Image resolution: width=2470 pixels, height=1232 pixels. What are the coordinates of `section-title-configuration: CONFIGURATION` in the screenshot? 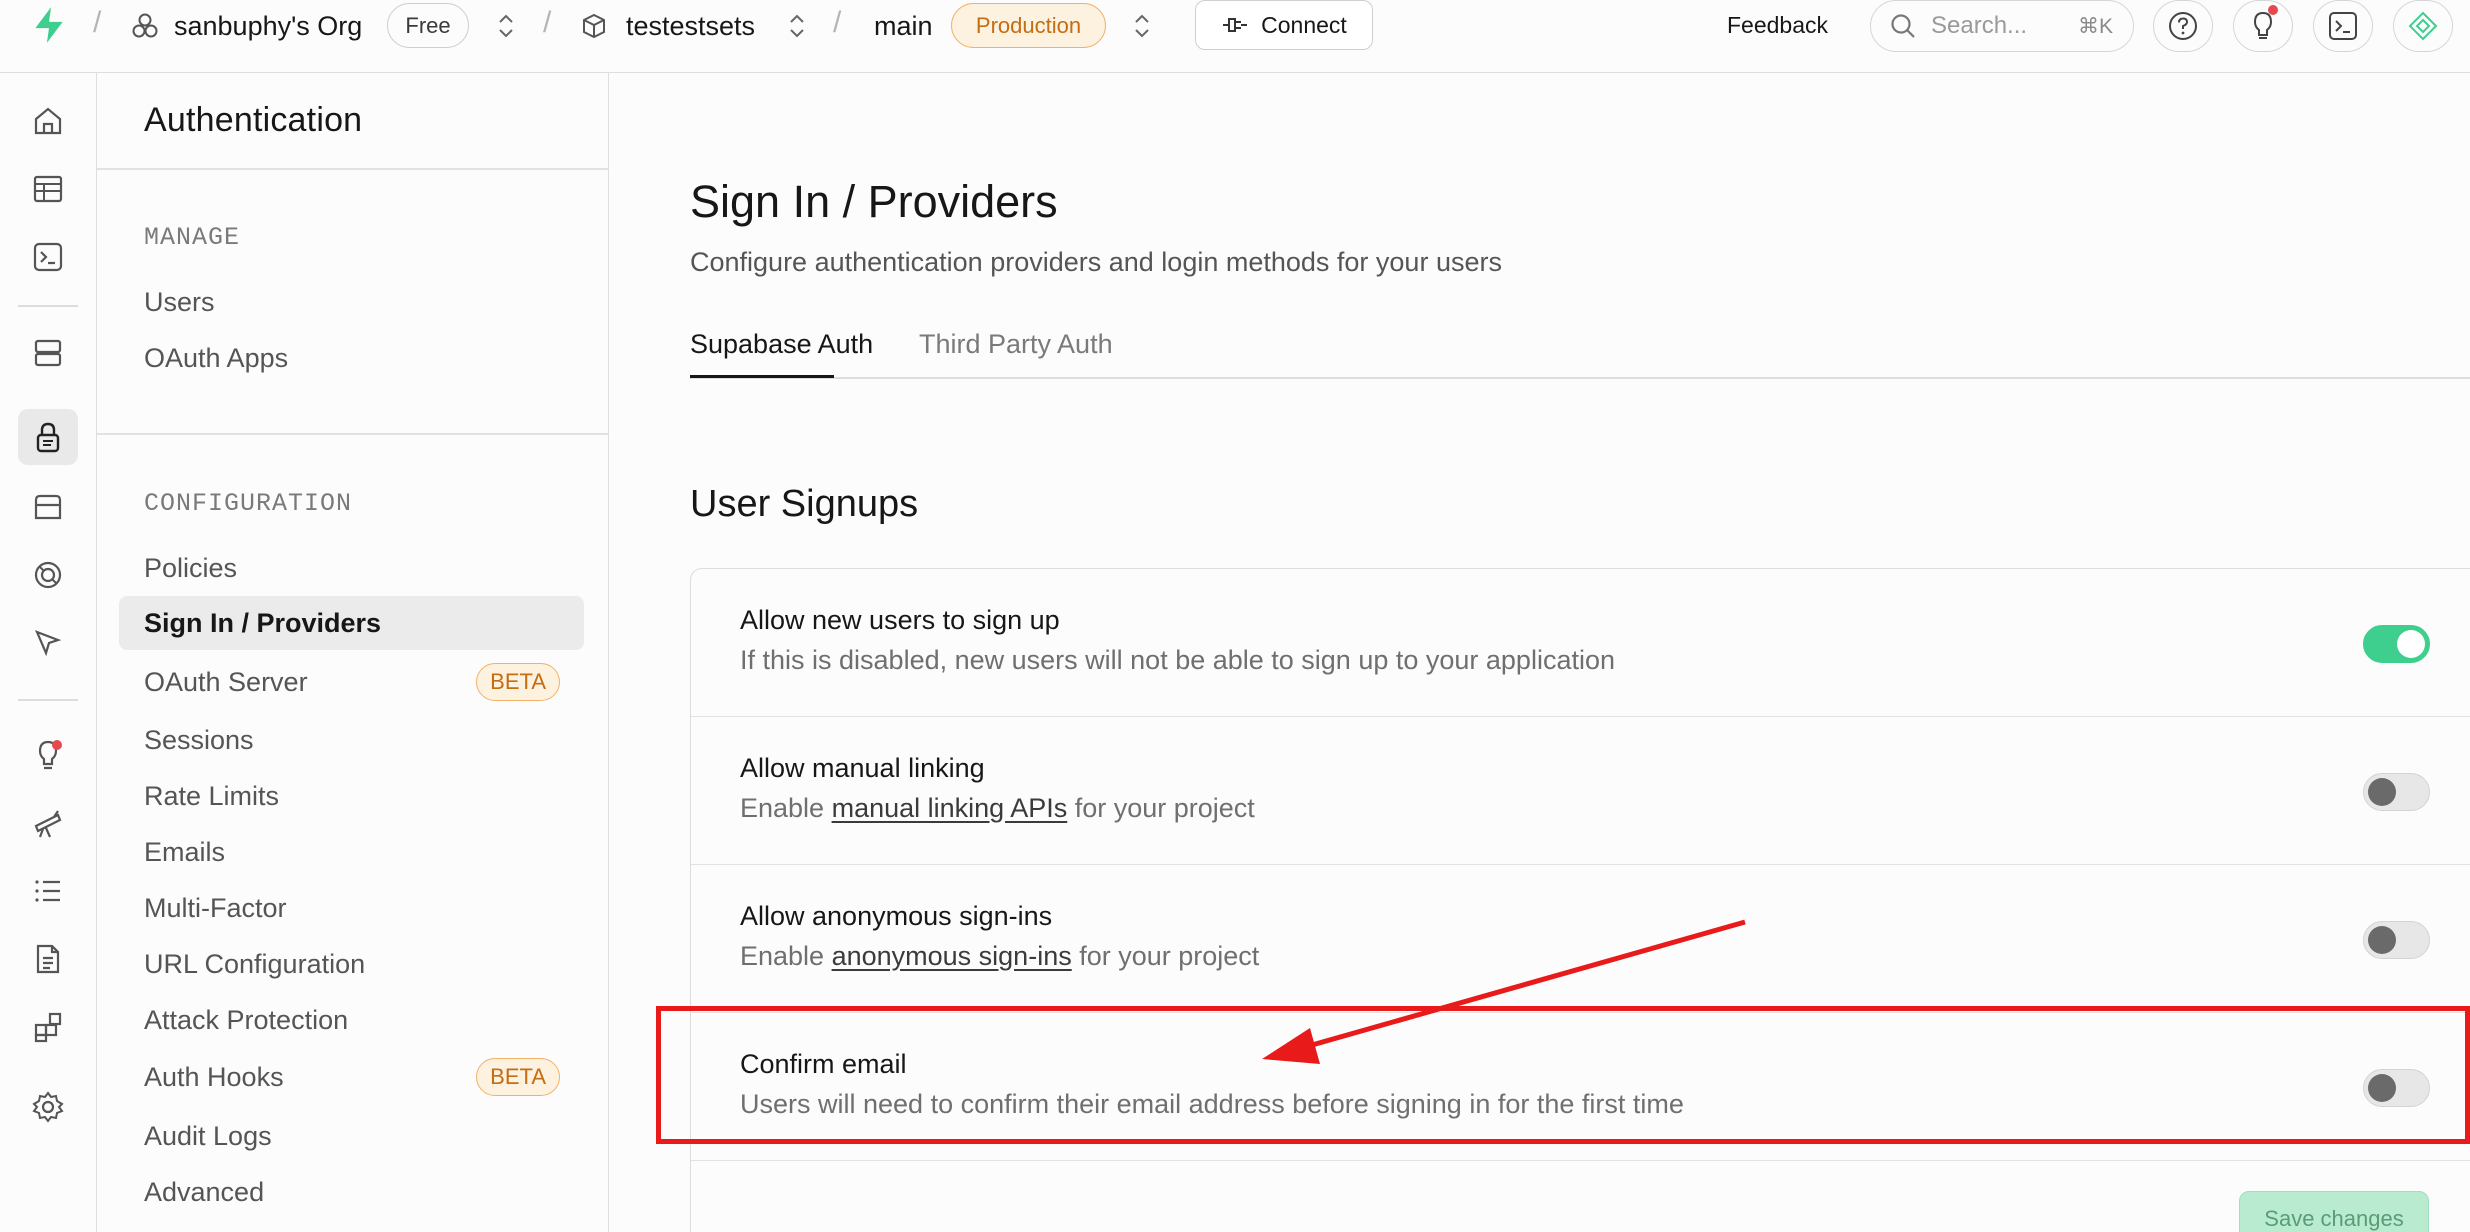 It's located at (248, 503).